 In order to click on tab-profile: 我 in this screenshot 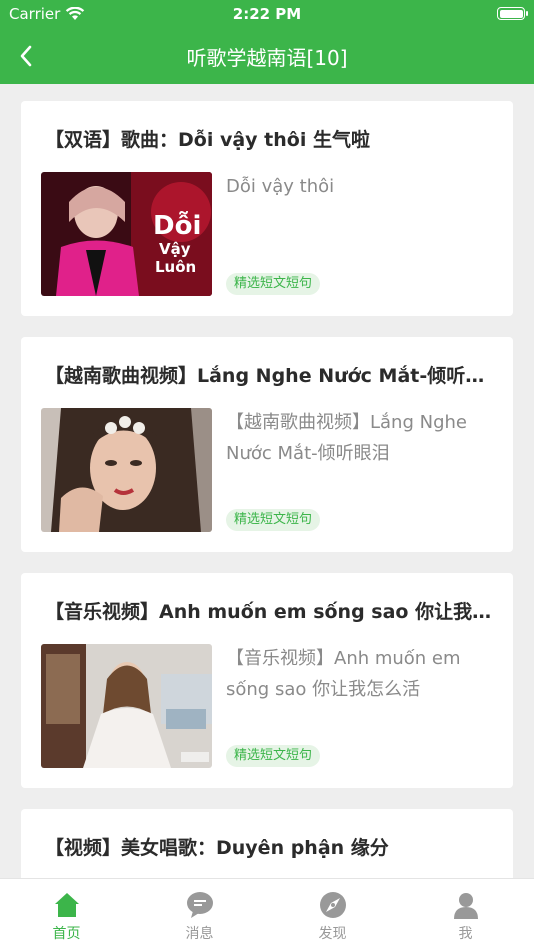, I will do `click(465, 914)`.